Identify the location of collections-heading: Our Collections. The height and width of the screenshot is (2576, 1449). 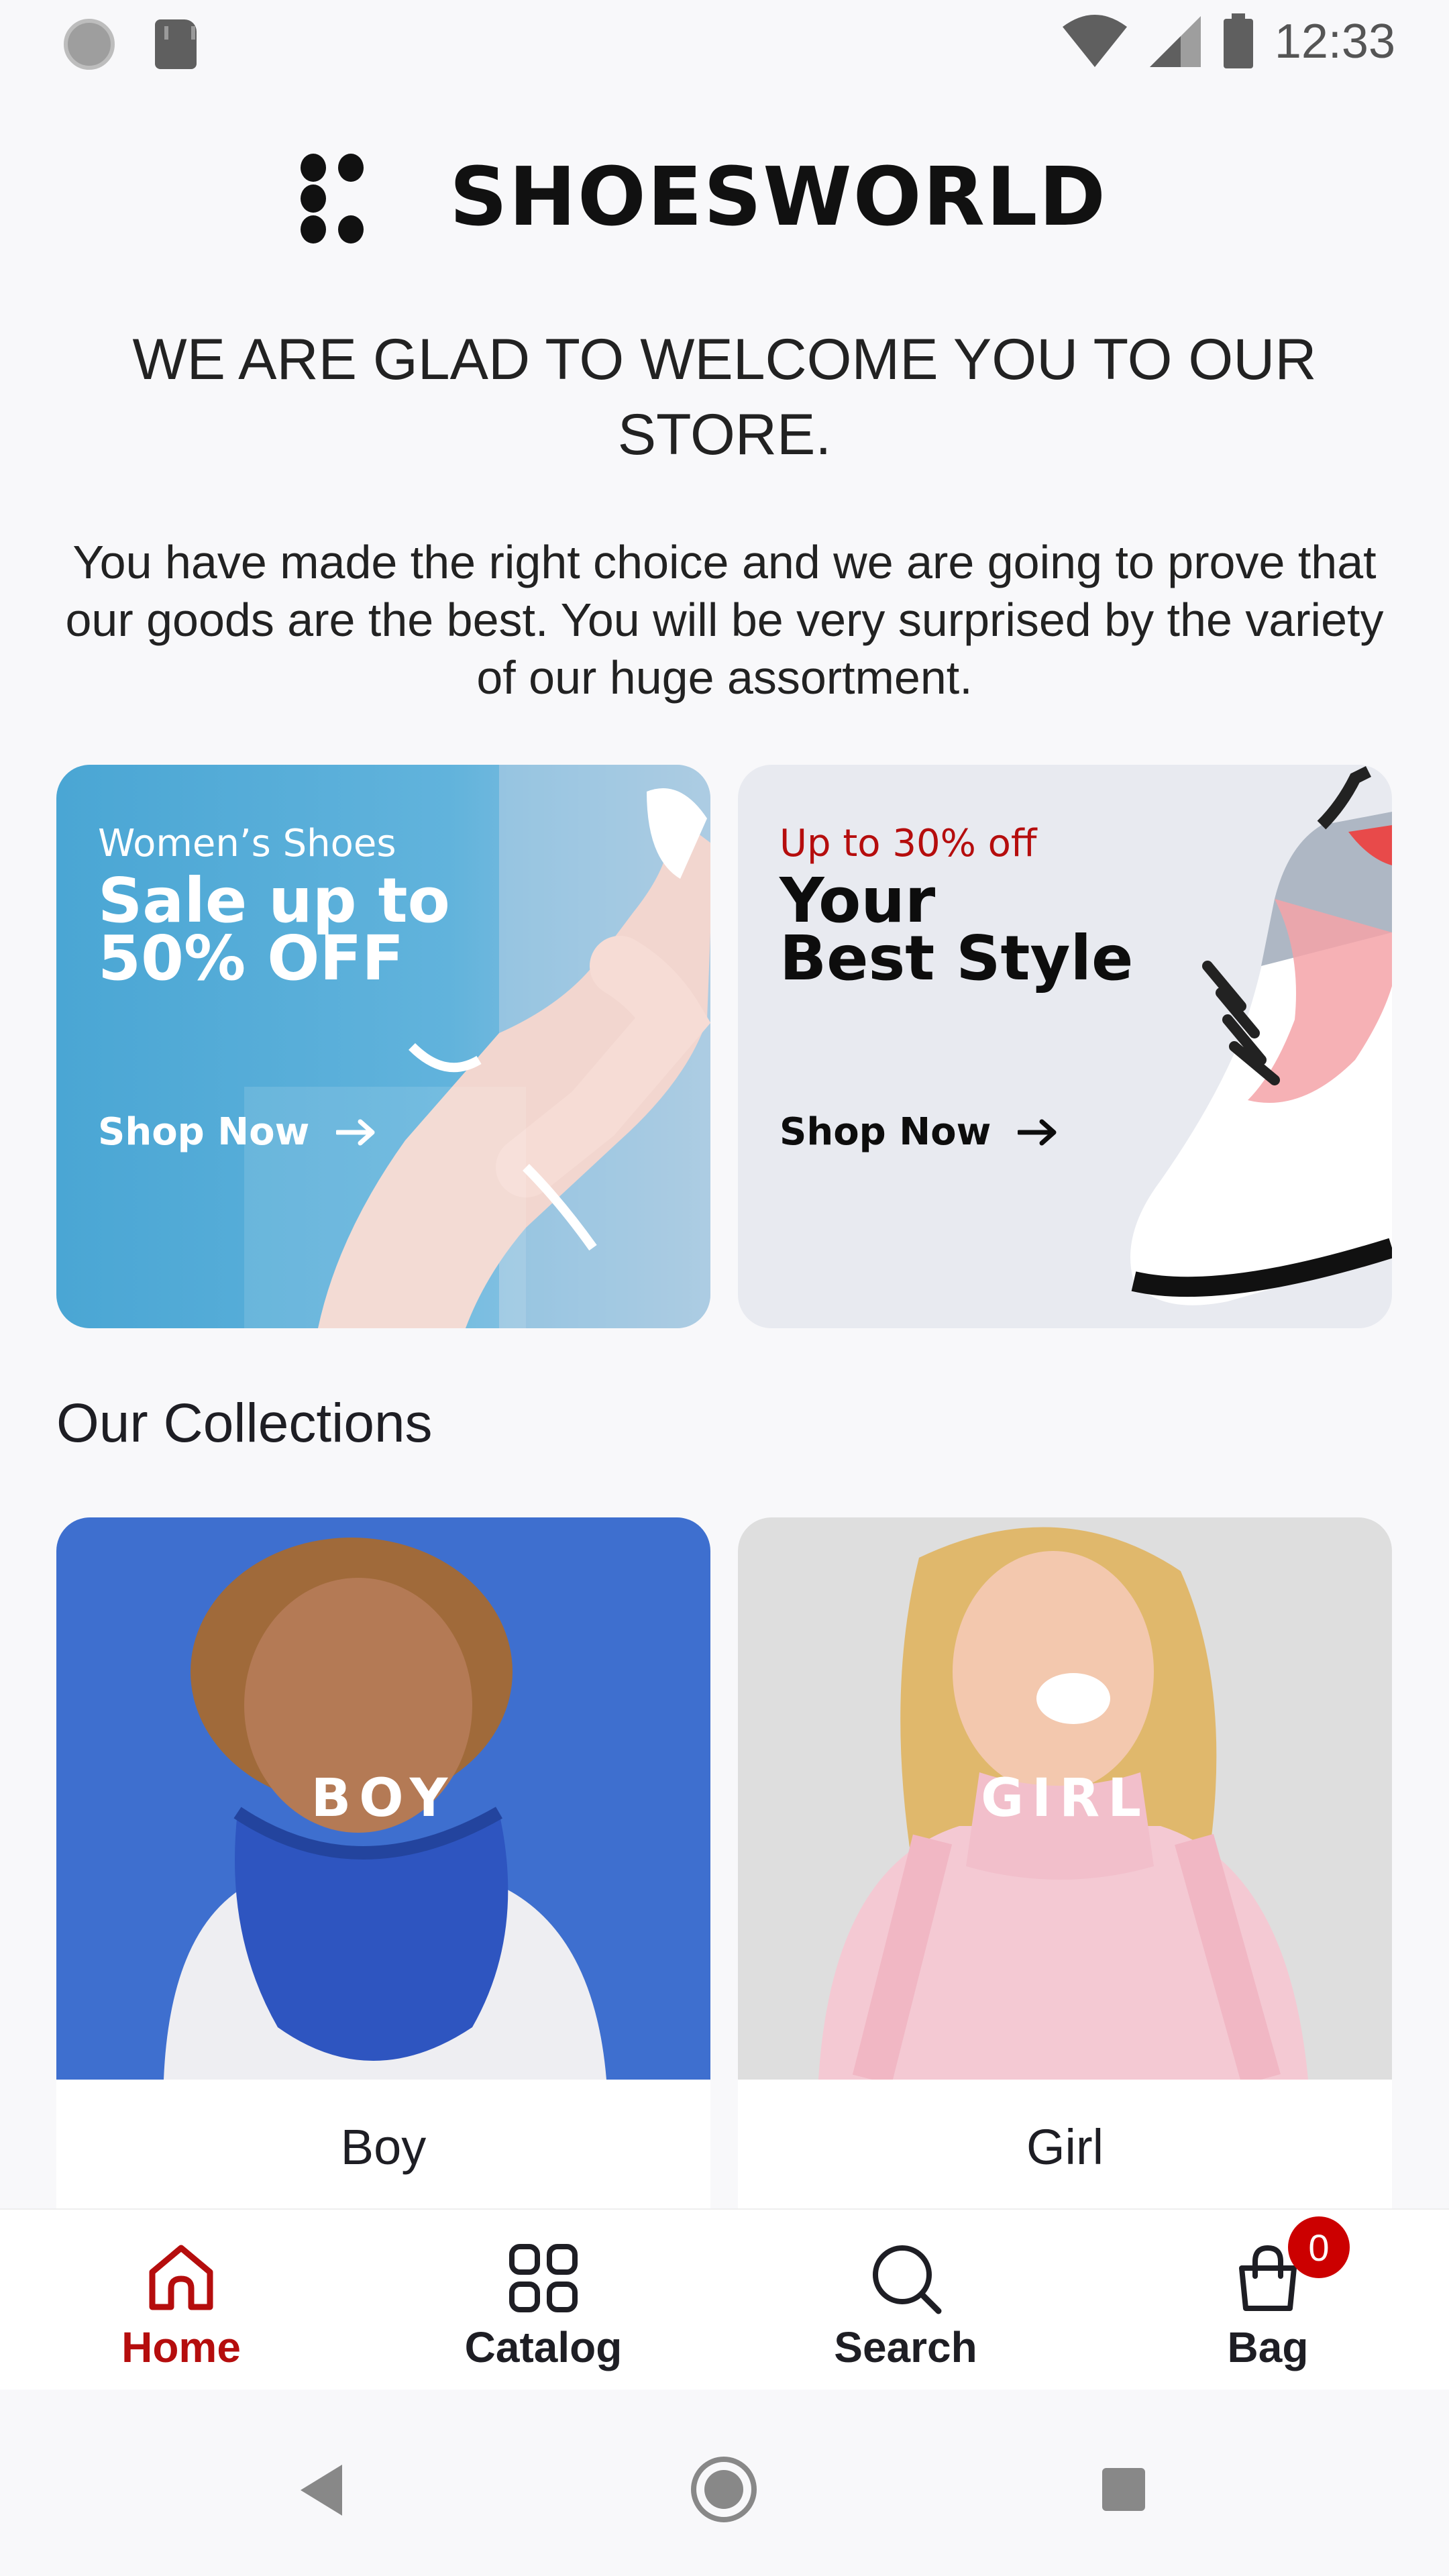
(244, 1423).